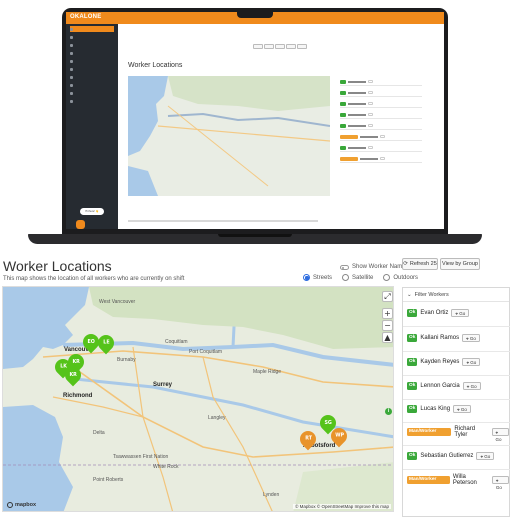 The image size is (510, 520). What do you see at coordinates (306, 277) in the screenshot?
I see `radio-selected-icon` at bounding box center [306, 277].